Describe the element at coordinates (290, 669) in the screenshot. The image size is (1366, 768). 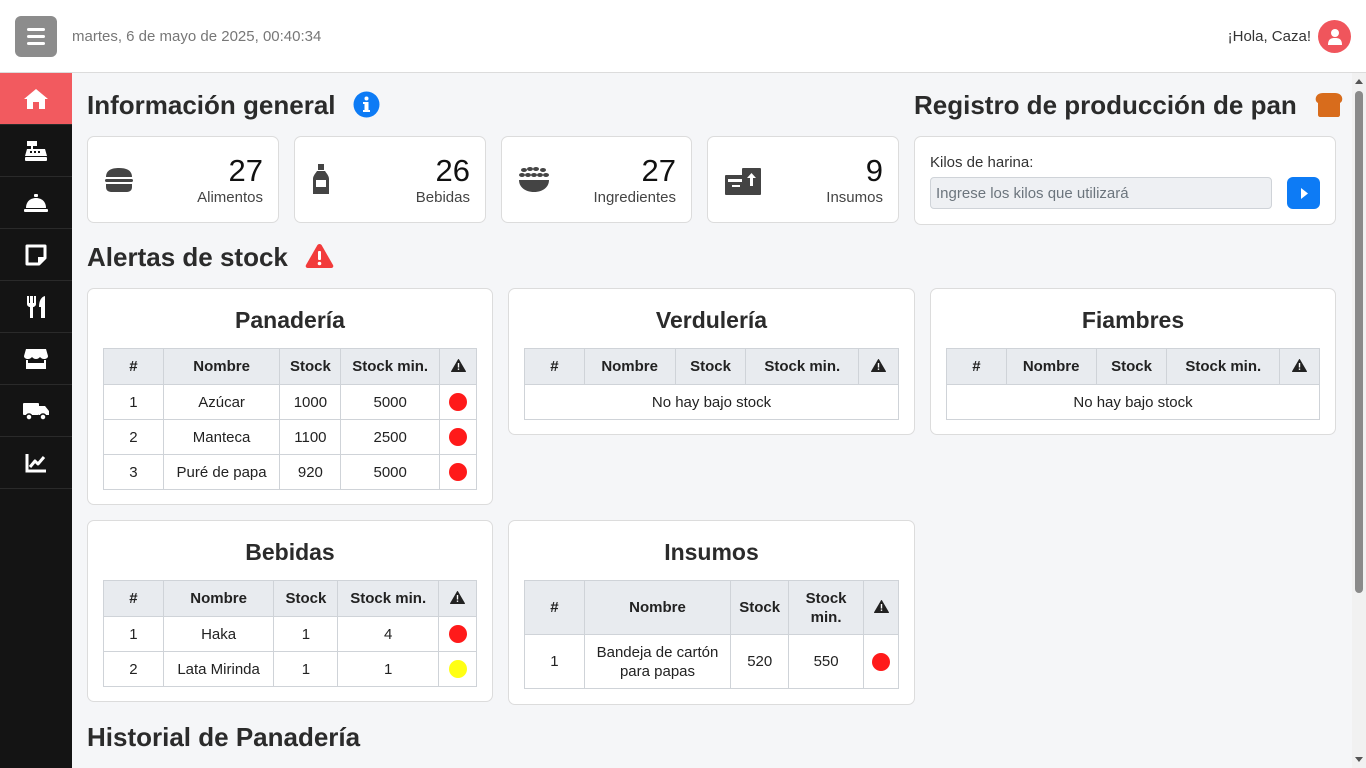
I see `table-row: 2 Lata Mirinda 1 1` at that location.